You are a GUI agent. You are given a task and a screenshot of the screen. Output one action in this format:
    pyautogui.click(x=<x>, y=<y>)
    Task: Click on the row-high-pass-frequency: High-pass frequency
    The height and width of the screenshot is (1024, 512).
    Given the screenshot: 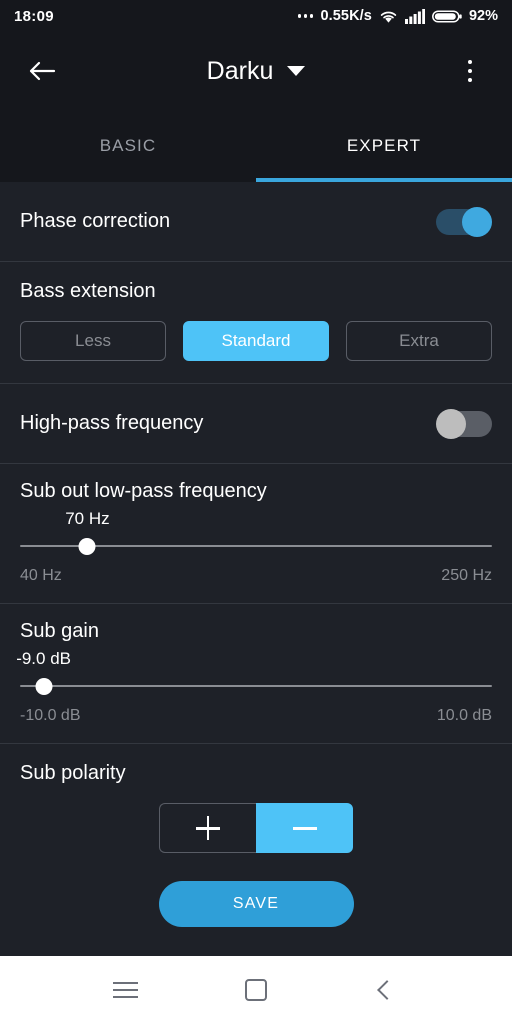 What is the action you would take?
    pyautogui.click(x=256, y=424)
    